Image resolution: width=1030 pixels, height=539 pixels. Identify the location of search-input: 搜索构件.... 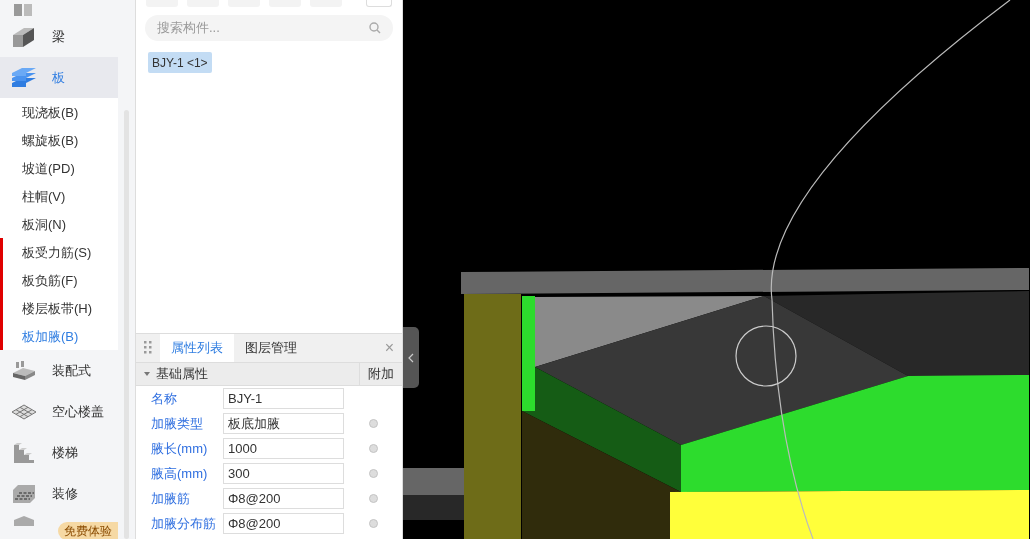
(263, 28).